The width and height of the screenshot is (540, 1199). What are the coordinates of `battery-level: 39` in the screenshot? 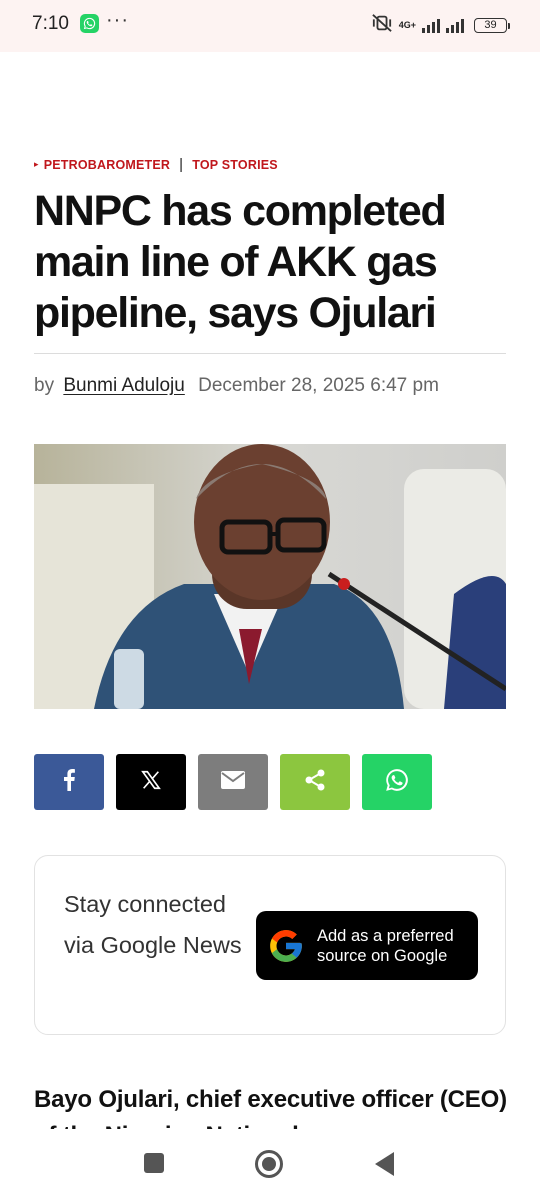 It's located at (490, 25).